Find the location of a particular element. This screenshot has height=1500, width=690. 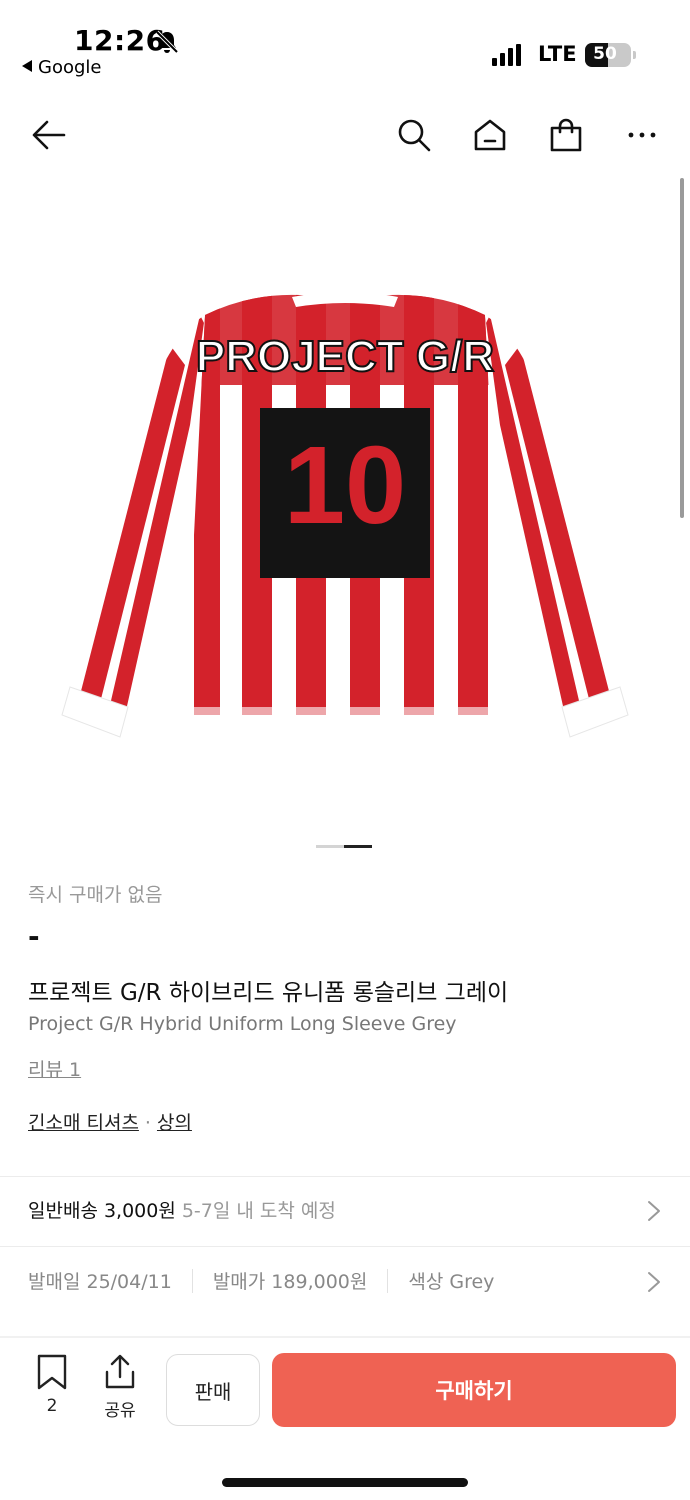

product-color: 색상 Grey is located at coordinates (451, 1282).